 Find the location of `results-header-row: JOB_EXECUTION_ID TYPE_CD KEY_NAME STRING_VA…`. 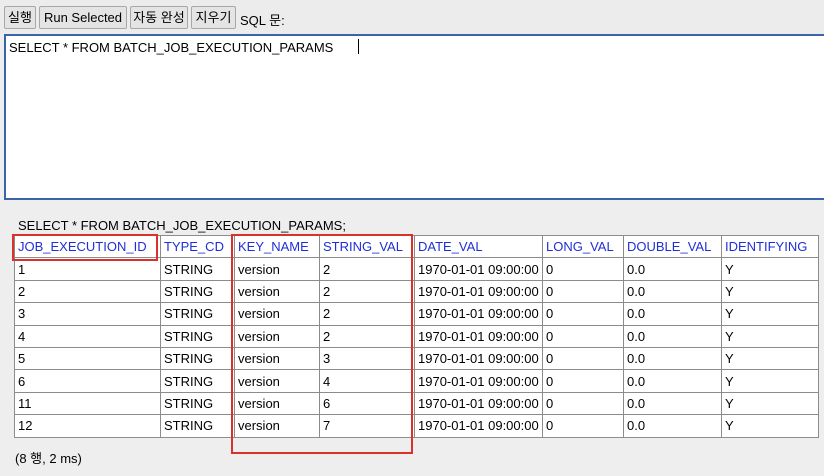

results-header-row: JOB_EXECUTION_ID TYPE_CD KEY_NAME STRING_VA… is located at coordinates (416, 246).